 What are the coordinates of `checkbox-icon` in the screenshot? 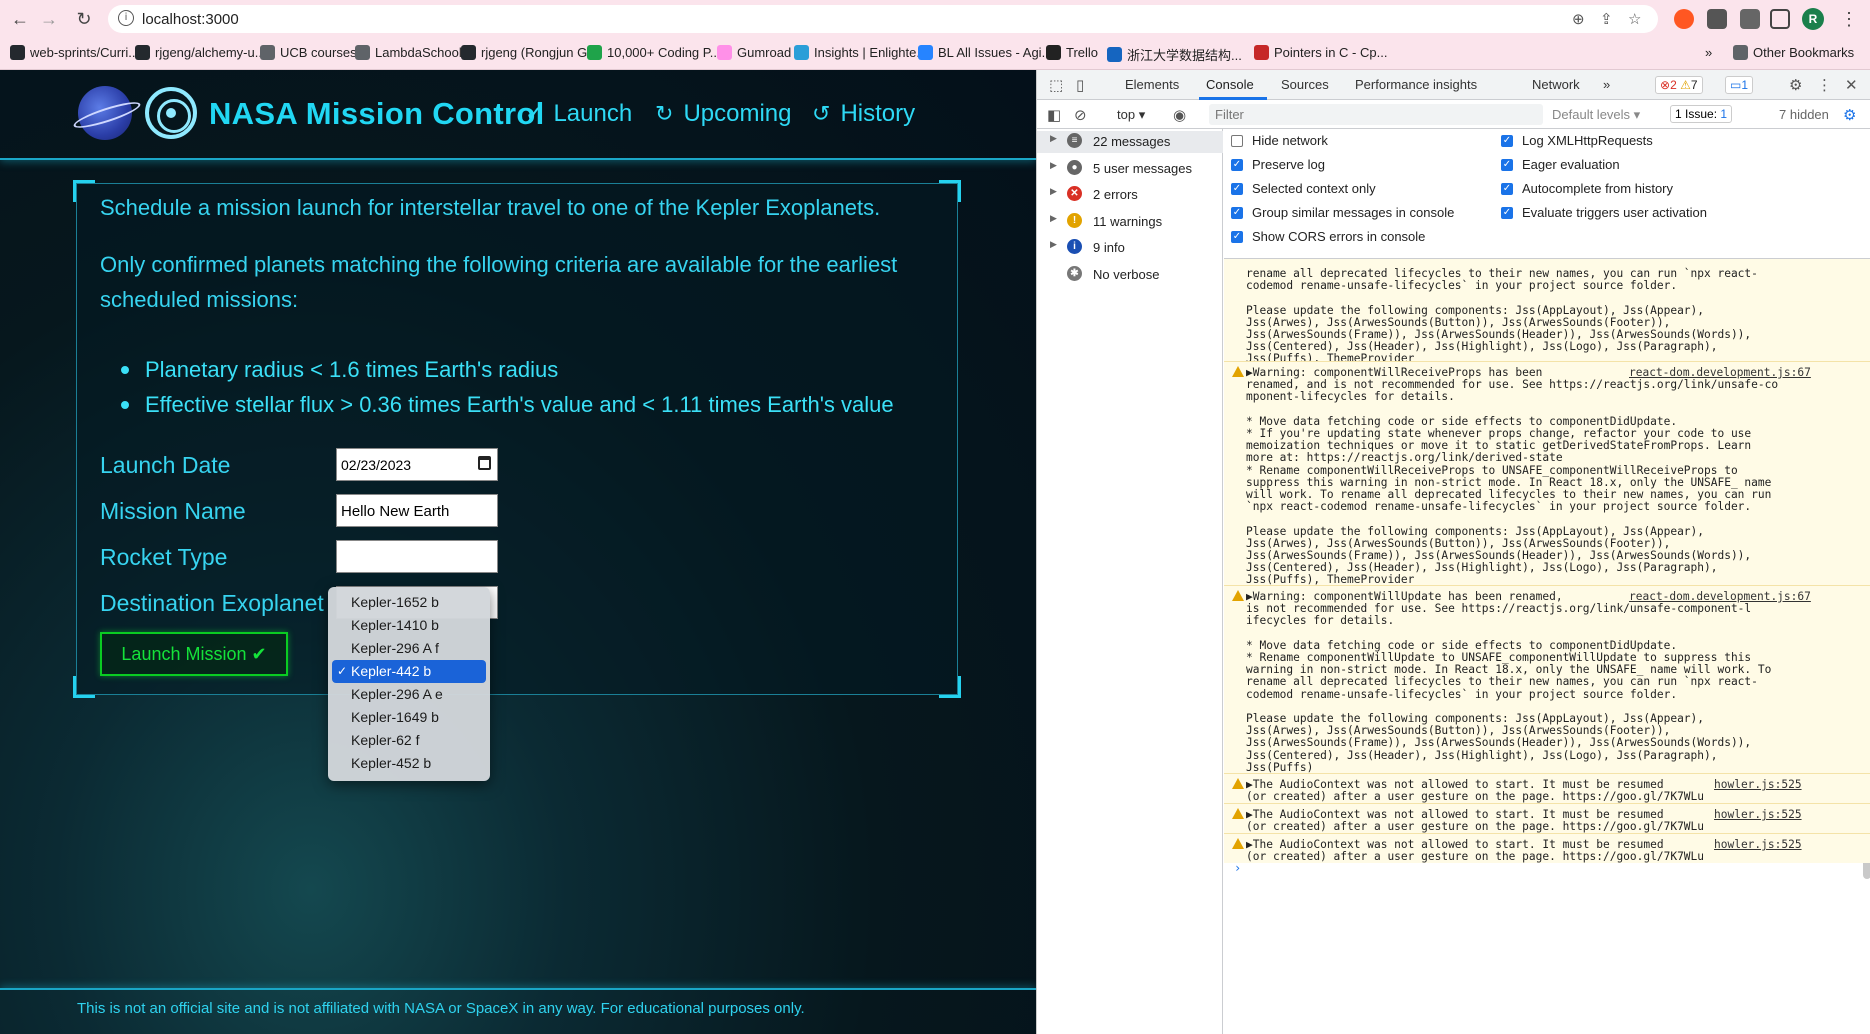 It's located at (1237, 140).